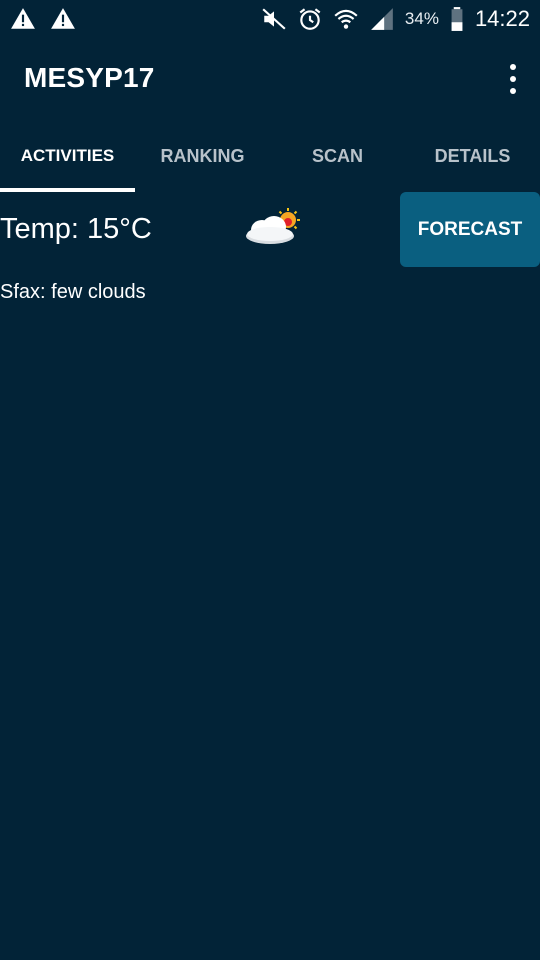 Image resolution: width=540 pixels, height=960 pixels. Describe the element at coordinates (76, 229) in the screenshot. I see `temperature-label: Temp: 15°C` at that location.